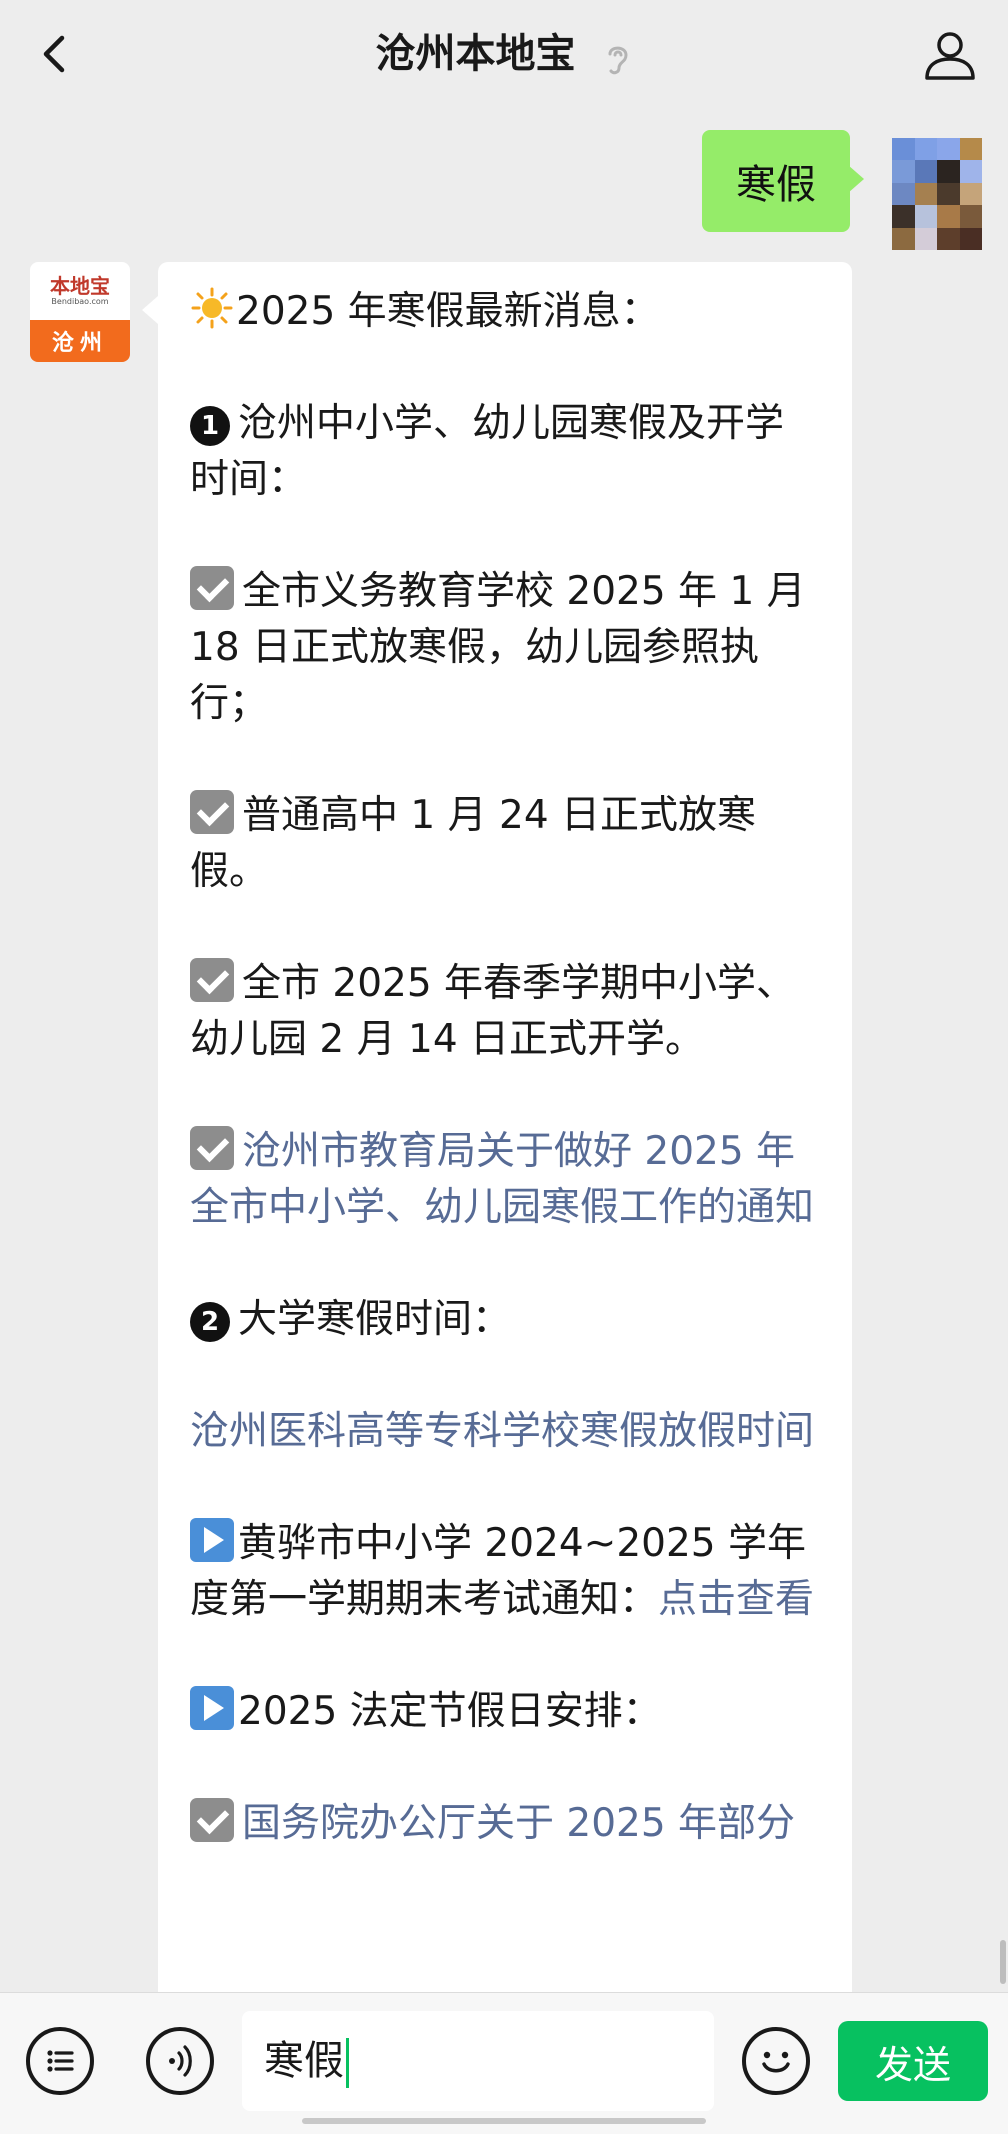  I want to click on sent-message-text: 寒假, so click(776, 185).